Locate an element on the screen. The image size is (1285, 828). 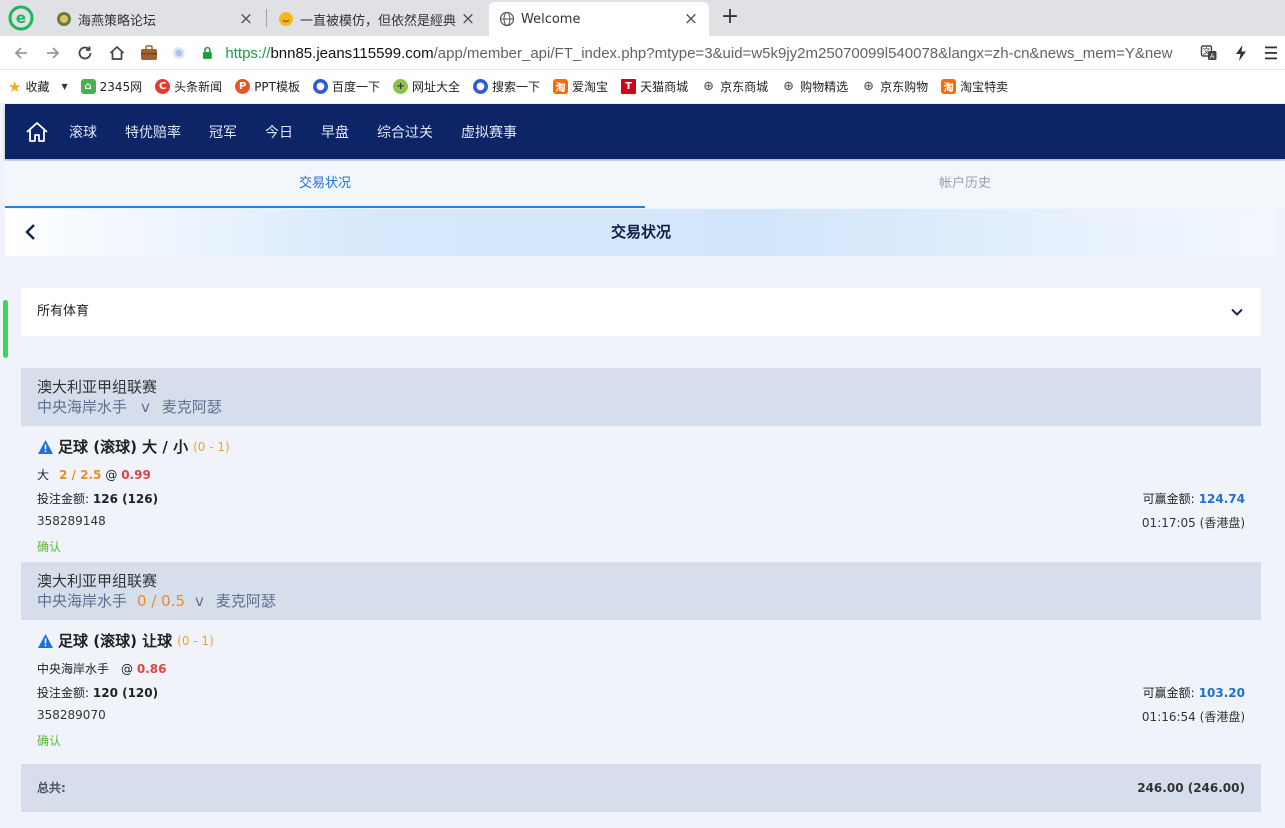
lightning-icon is located at coordinates (1241, 53).